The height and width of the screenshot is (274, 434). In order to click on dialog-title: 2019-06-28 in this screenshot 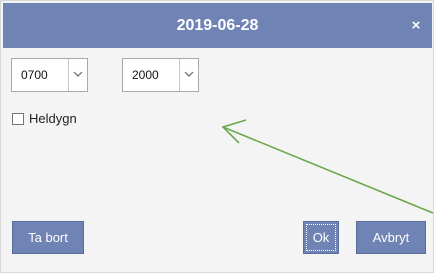, I will do `click(217, 25)`.